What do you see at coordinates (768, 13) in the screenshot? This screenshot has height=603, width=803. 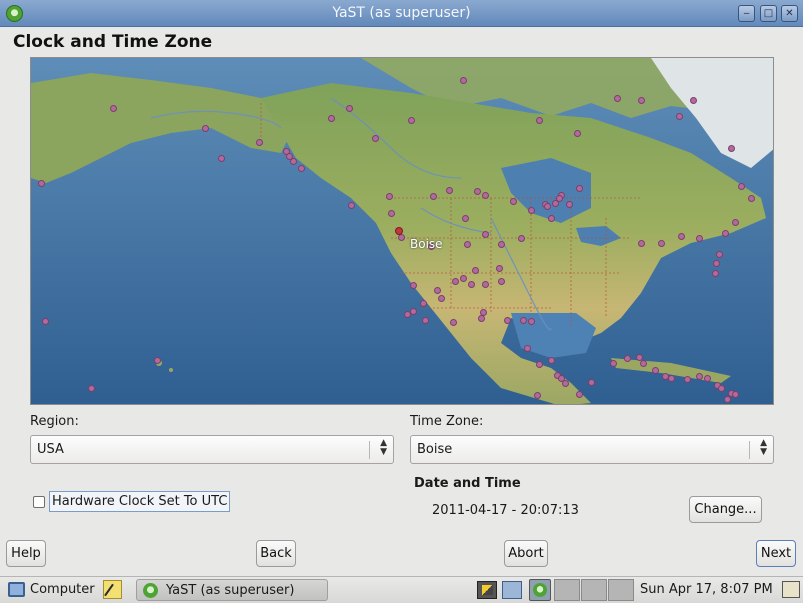 I see `maximize-button: □` at bounding box center [768, 13].